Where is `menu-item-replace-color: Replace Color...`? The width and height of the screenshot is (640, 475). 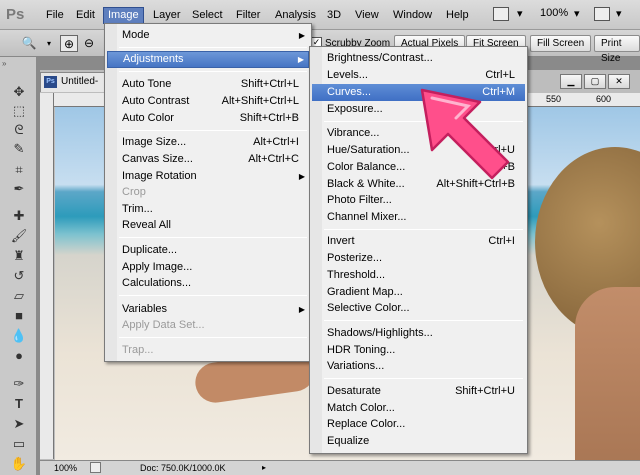
menu-item-replace-color: Replace Color... is located at coordinates (418, 424).